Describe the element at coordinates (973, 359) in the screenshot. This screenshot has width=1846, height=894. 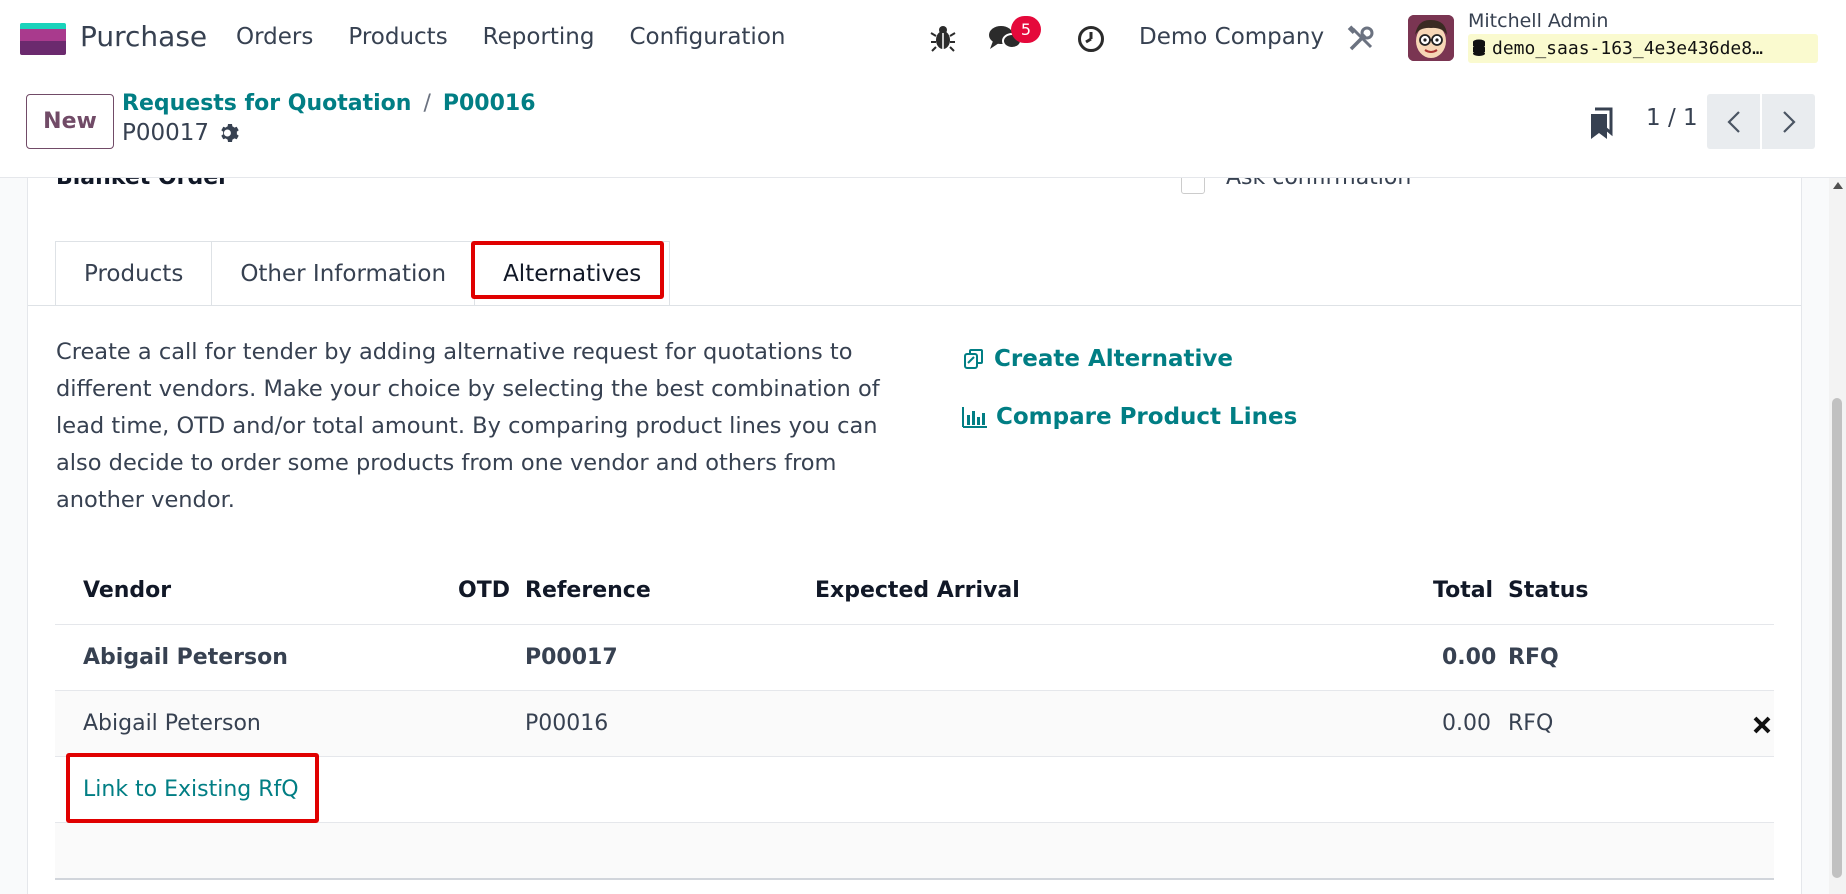
I see `copy-icon` at that location.